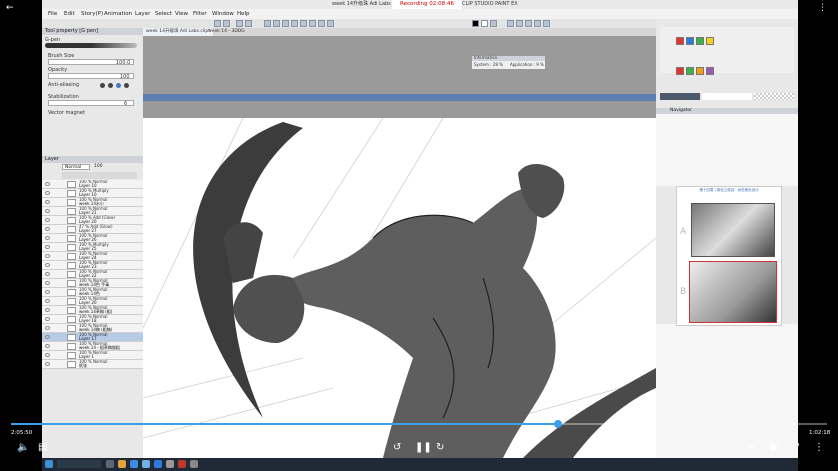 This screenshot has width=838, height=471. Describe the element at coordinates (312, 23) in the screenshot. I see `grid-icon` at that location.